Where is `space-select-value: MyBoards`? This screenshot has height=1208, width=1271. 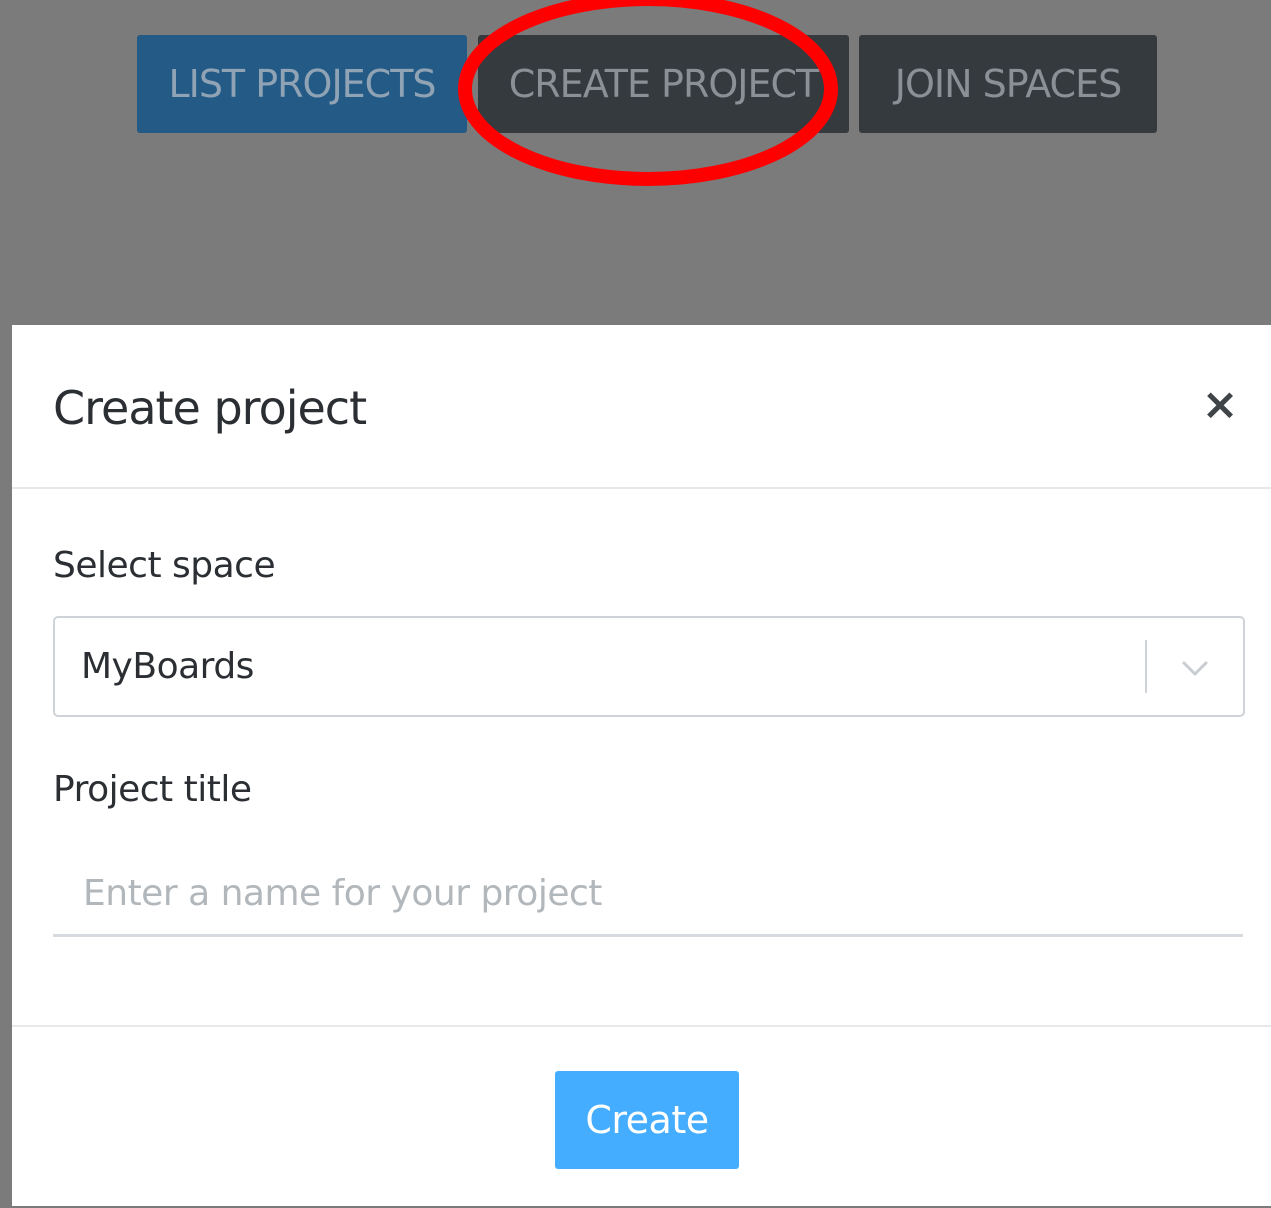 space-select-value: MyBoards is located at coordinates (167, 666).